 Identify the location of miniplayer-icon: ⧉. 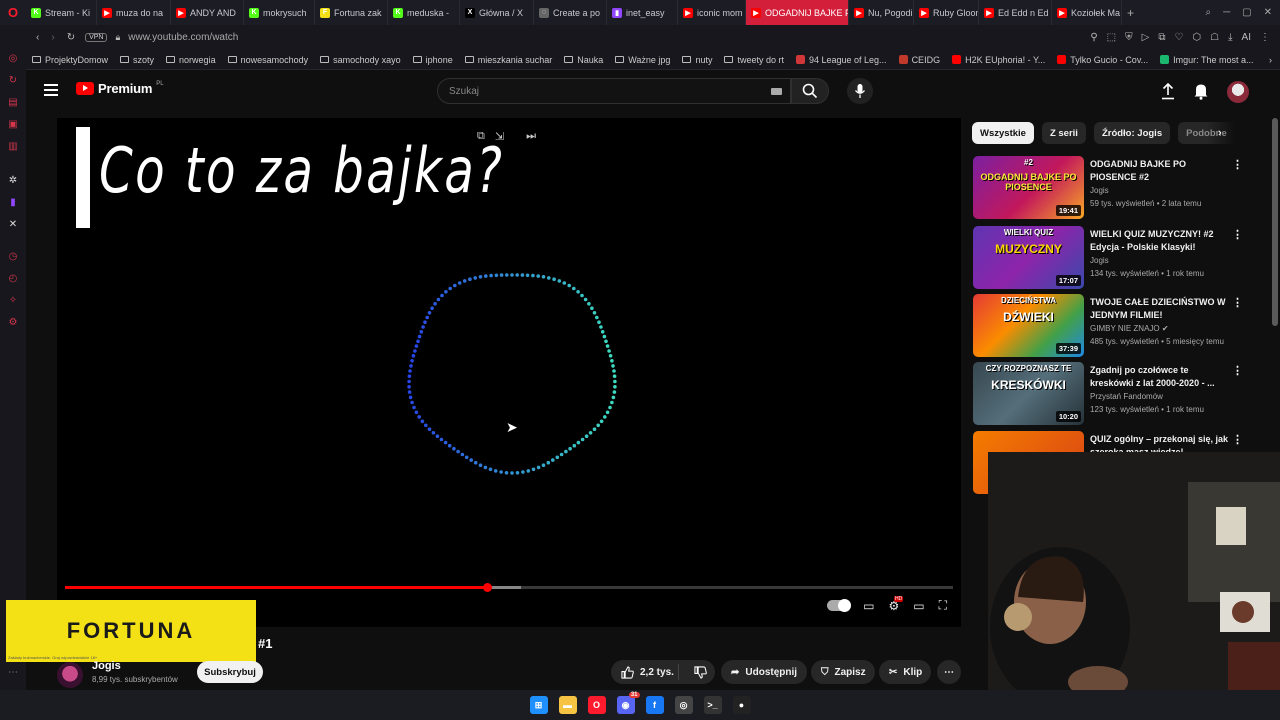
(481, 136).